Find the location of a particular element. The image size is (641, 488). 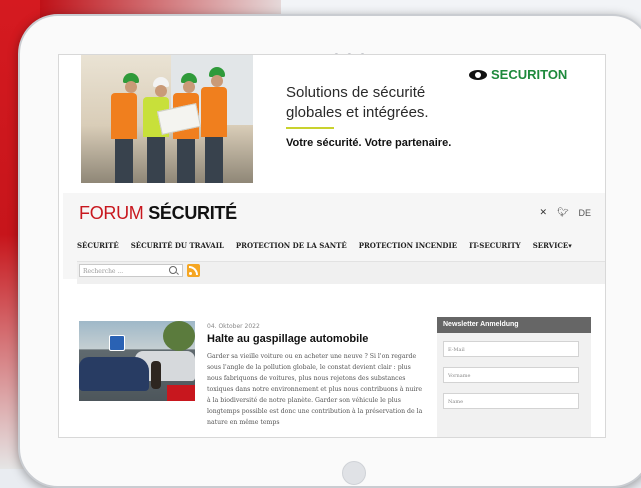

last-name-field: Name is located at coordinates (511, 401).